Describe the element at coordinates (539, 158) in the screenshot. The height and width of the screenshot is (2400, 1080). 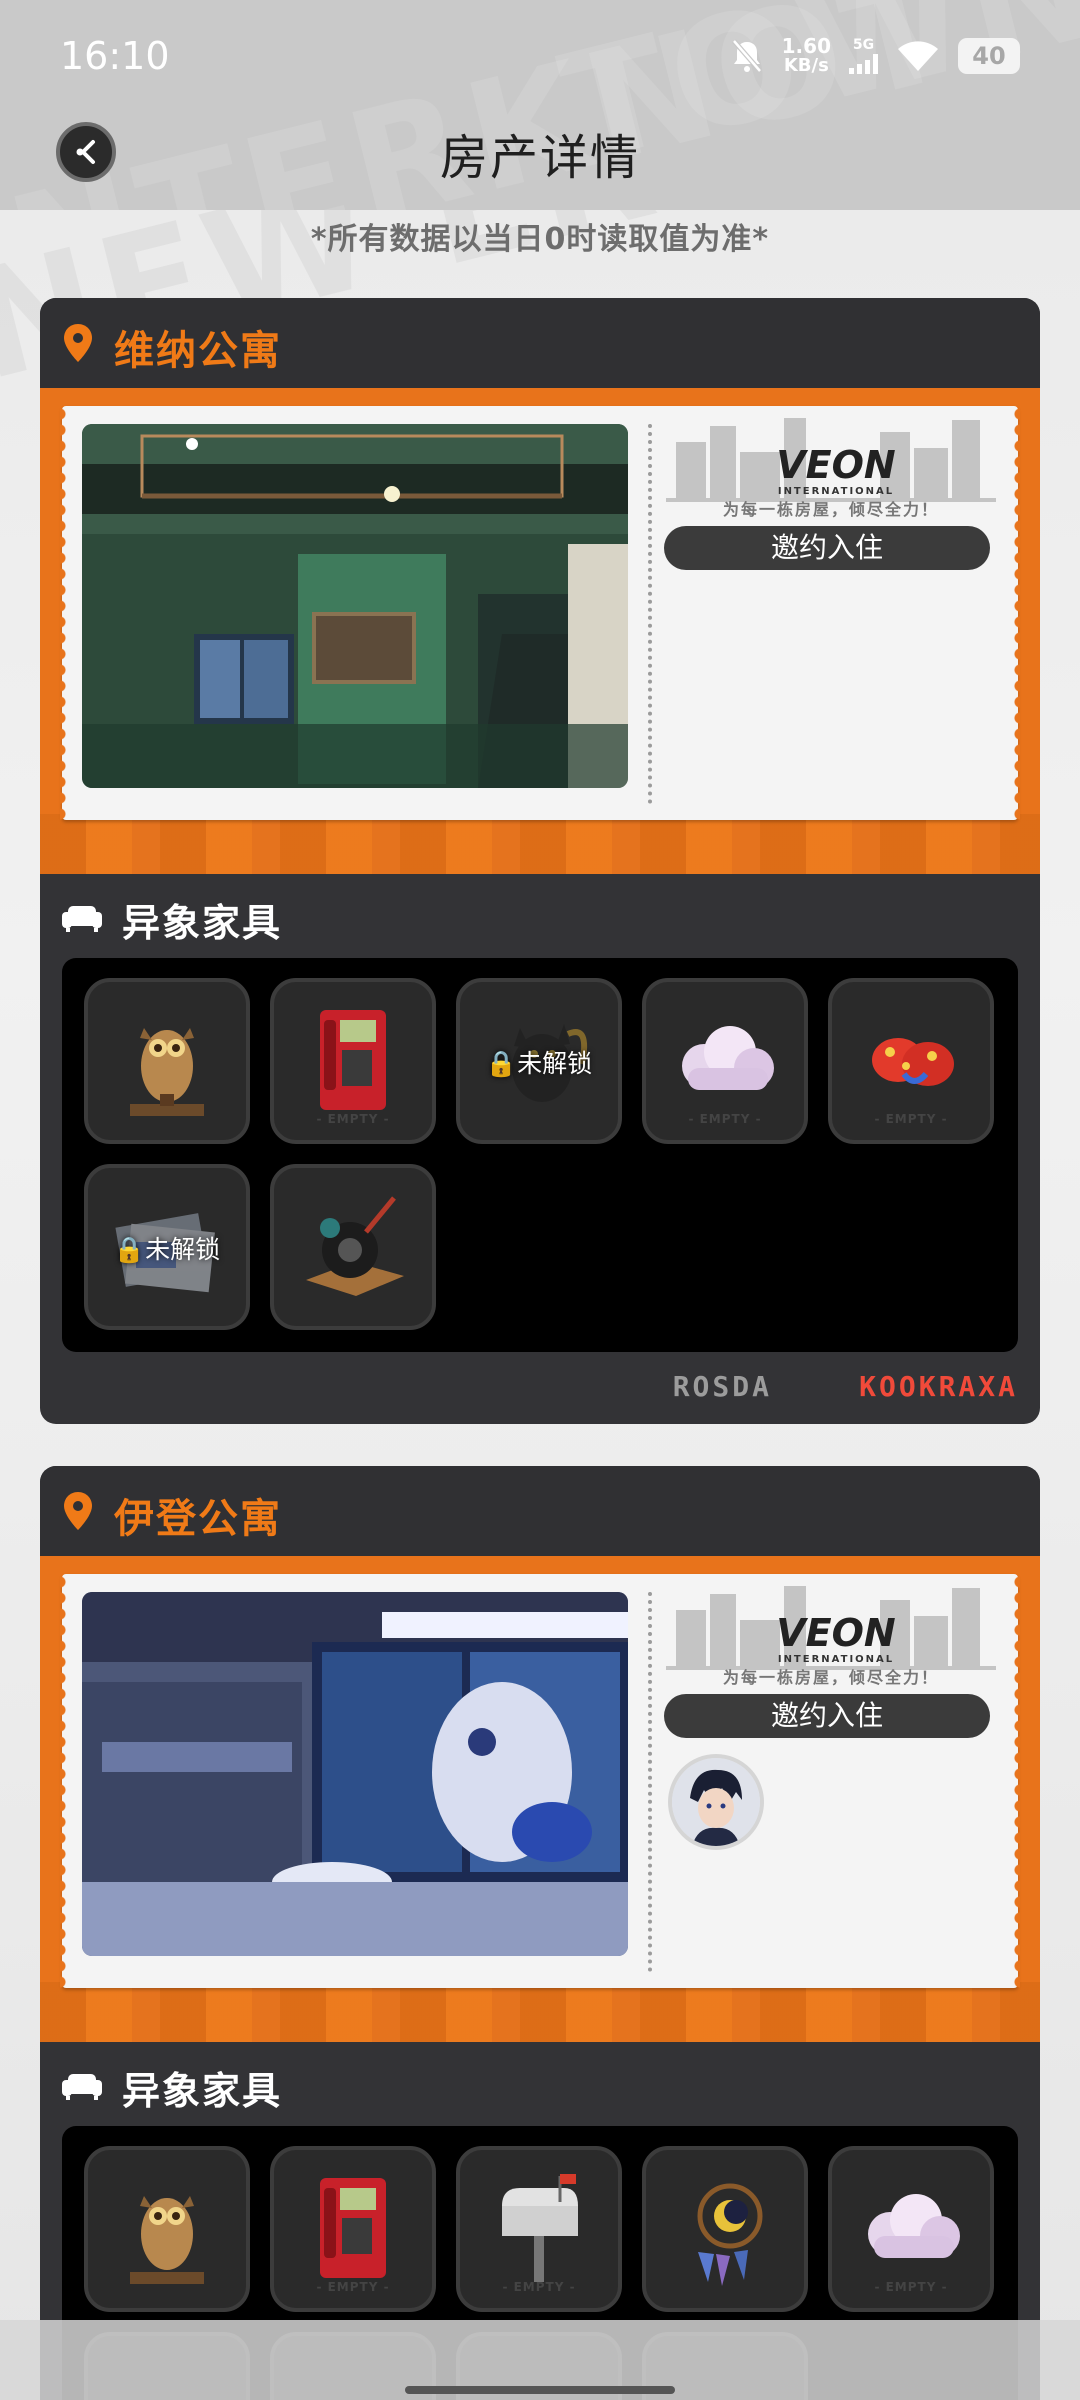
I see `page-title: 房产详情` at that location.